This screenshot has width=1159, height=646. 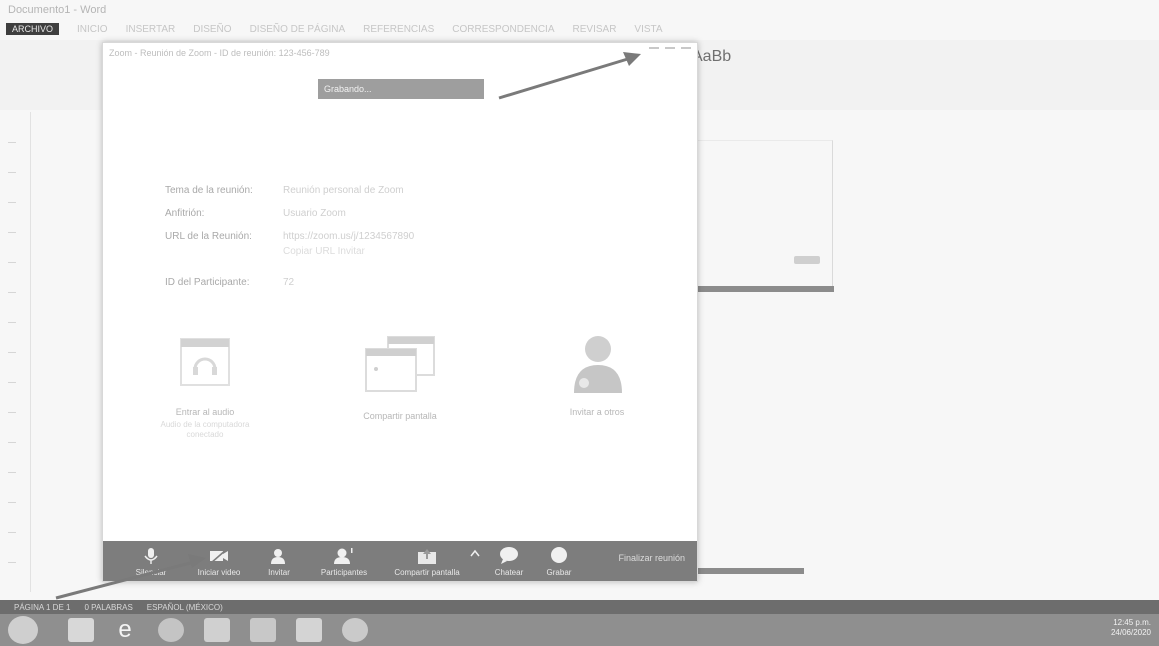 What do you see at coordinates (648, 29) in the screenshot?
I see `ribbon-tab: VISTA` at bounding box center [648, 29].